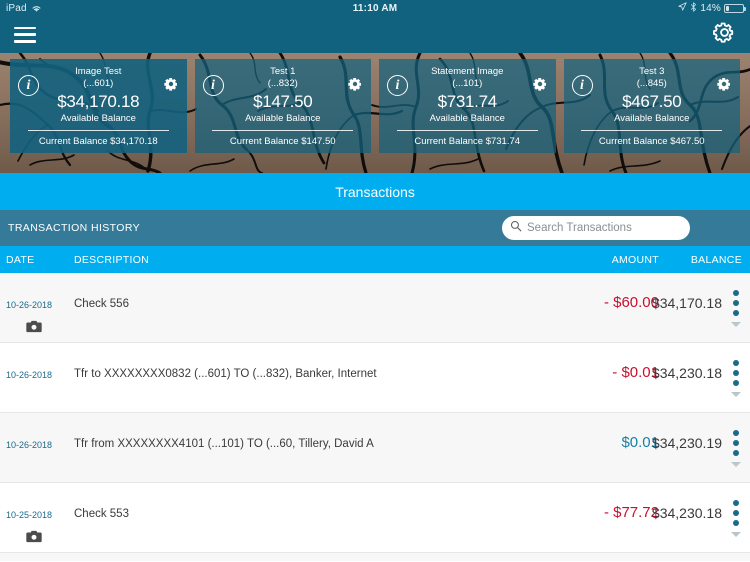 This screenshot has width=750, height=562. Describe the element at coordinates (112, 259) in the screenshot. I see `column-header-description: DESCRIPTION` at that location.